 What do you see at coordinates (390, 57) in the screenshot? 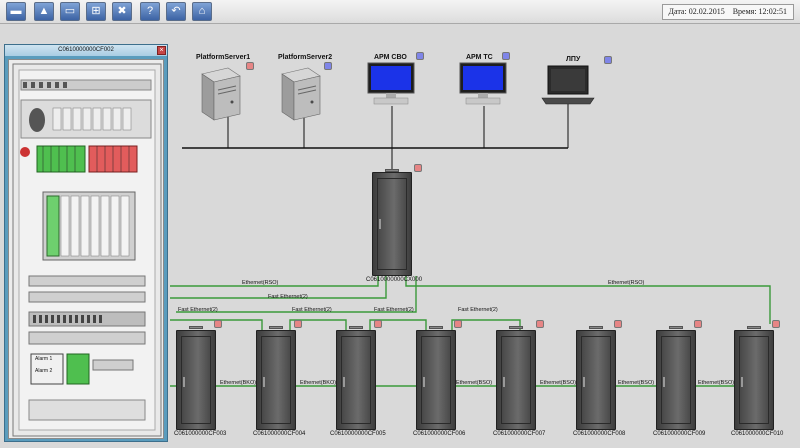
I see `workstation-label: АРМ СВО` at bounding box center [390, 57].